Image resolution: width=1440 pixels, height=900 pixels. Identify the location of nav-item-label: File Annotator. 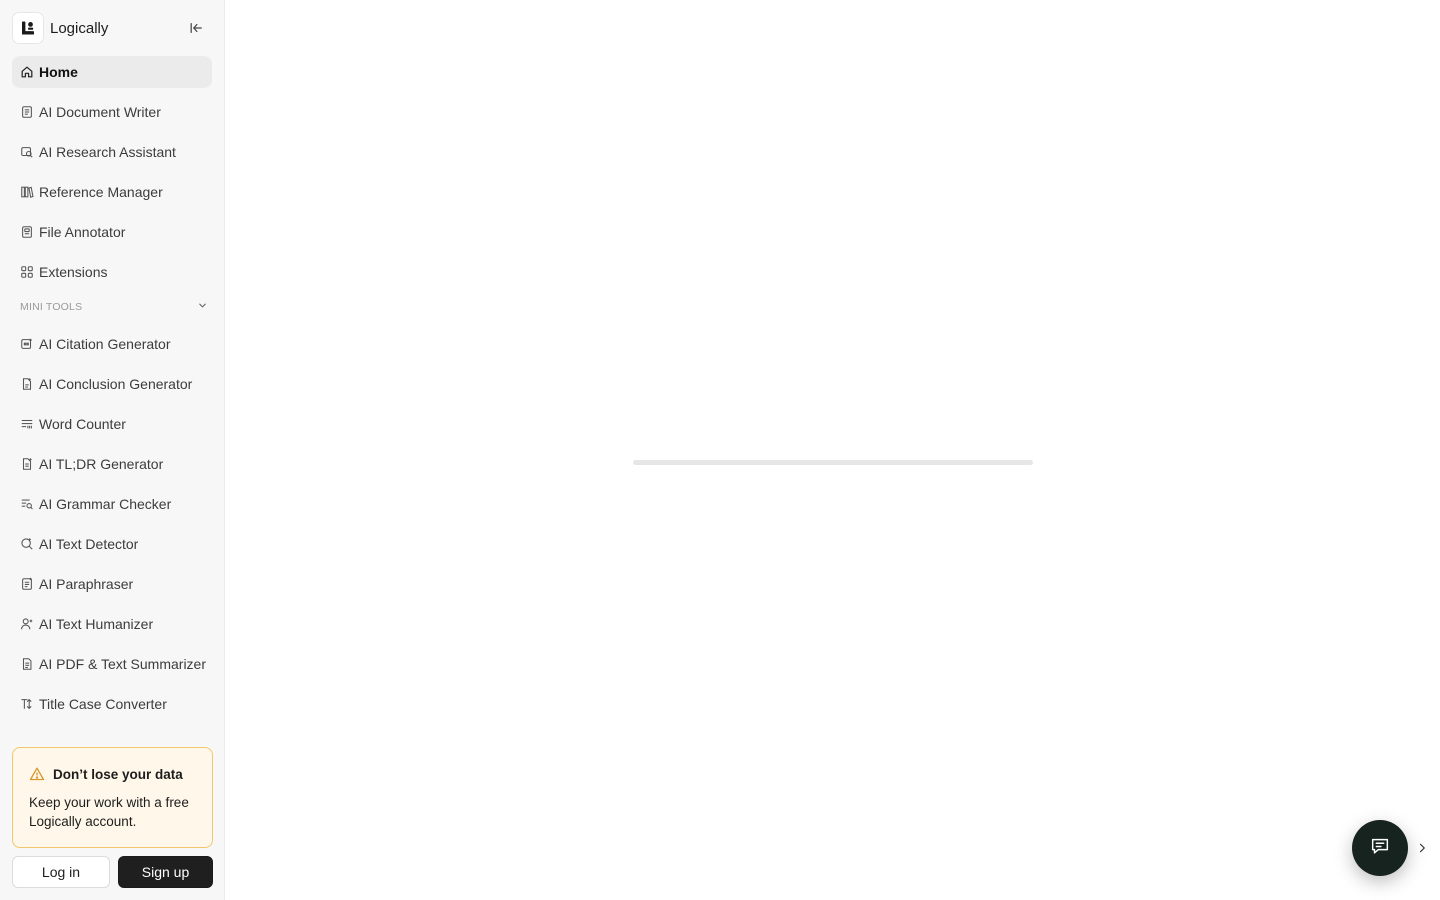
(82, 232).